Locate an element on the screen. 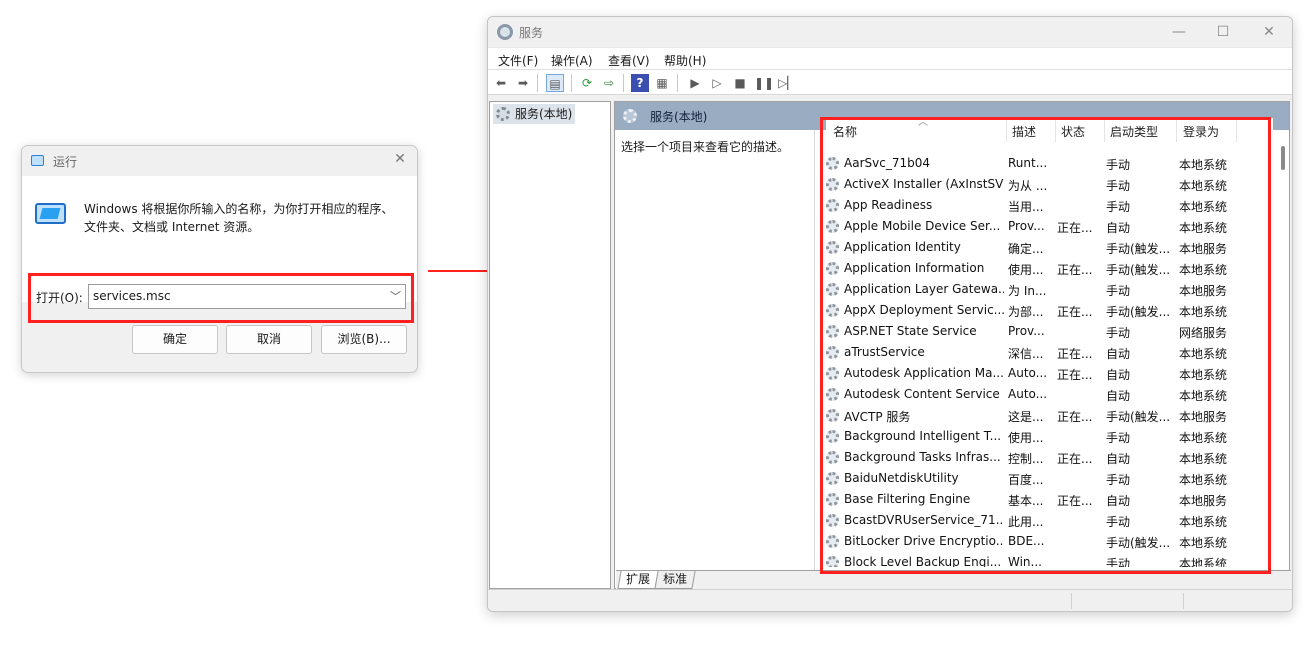 This screenshot has height=647, width=1311. menu-action: 操作(A) is located at coordinates (572, 60).